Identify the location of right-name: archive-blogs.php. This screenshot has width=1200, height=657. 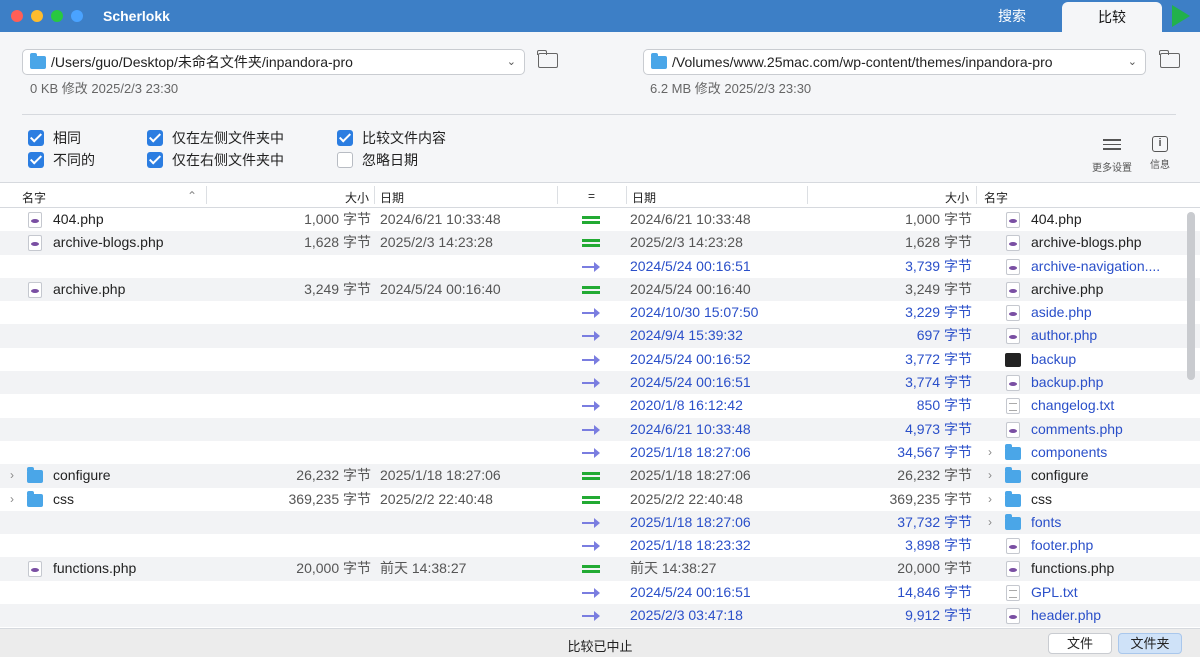
(1086, 242).